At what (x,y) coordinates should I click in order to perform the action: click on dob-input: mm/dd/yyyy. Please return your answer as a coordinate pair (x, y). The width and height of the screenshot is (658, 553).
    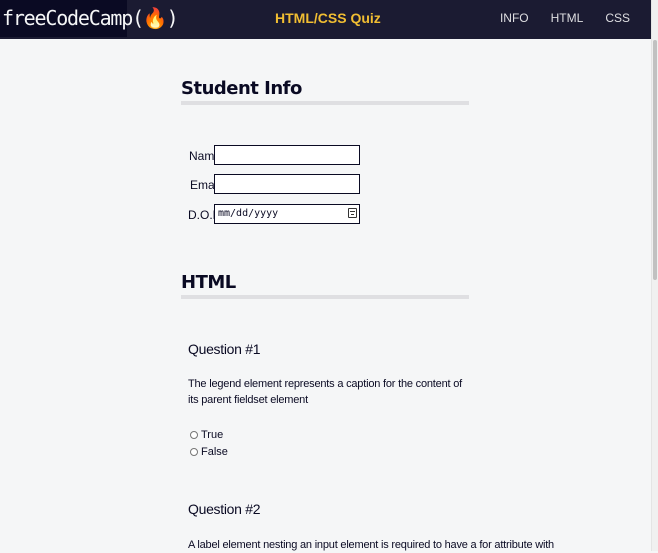
    Looking at the image, I should click on (287, 214).